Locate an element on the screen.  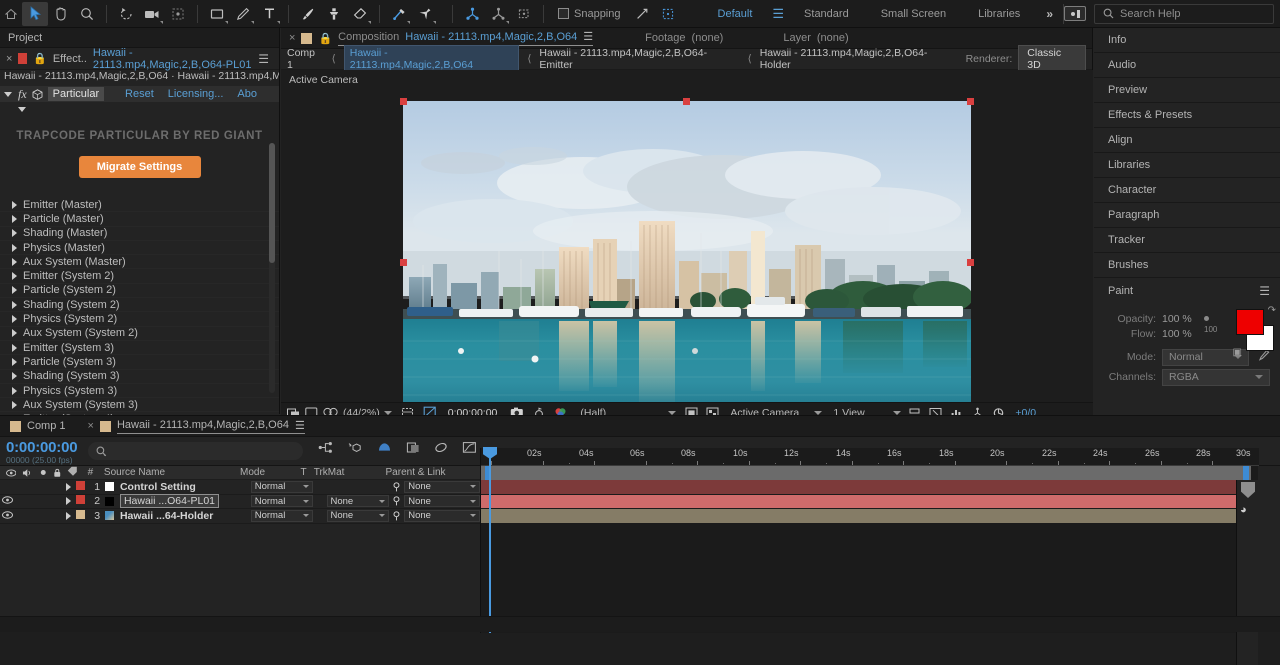
column-mode: Mode is located at coordinates (270, 472).